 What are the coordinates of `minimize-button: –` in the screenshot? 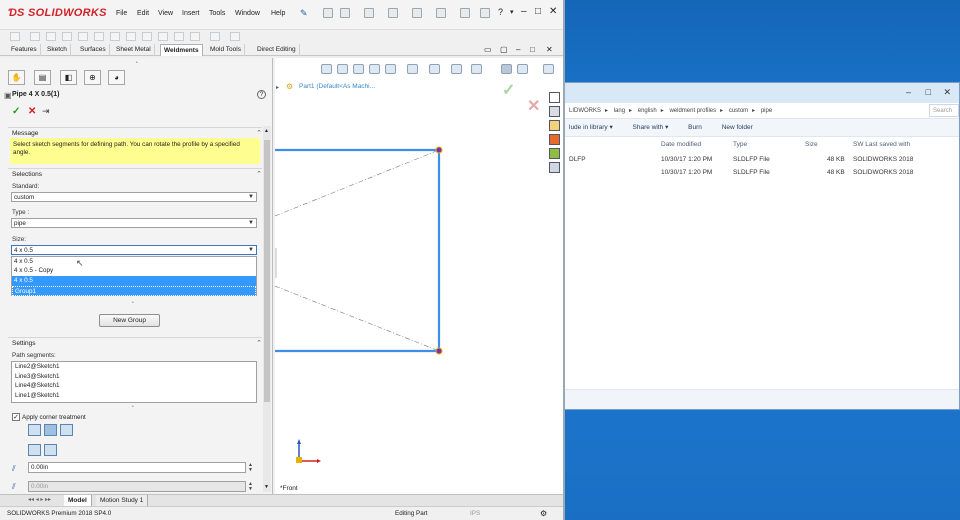 It's located at (524, 11).